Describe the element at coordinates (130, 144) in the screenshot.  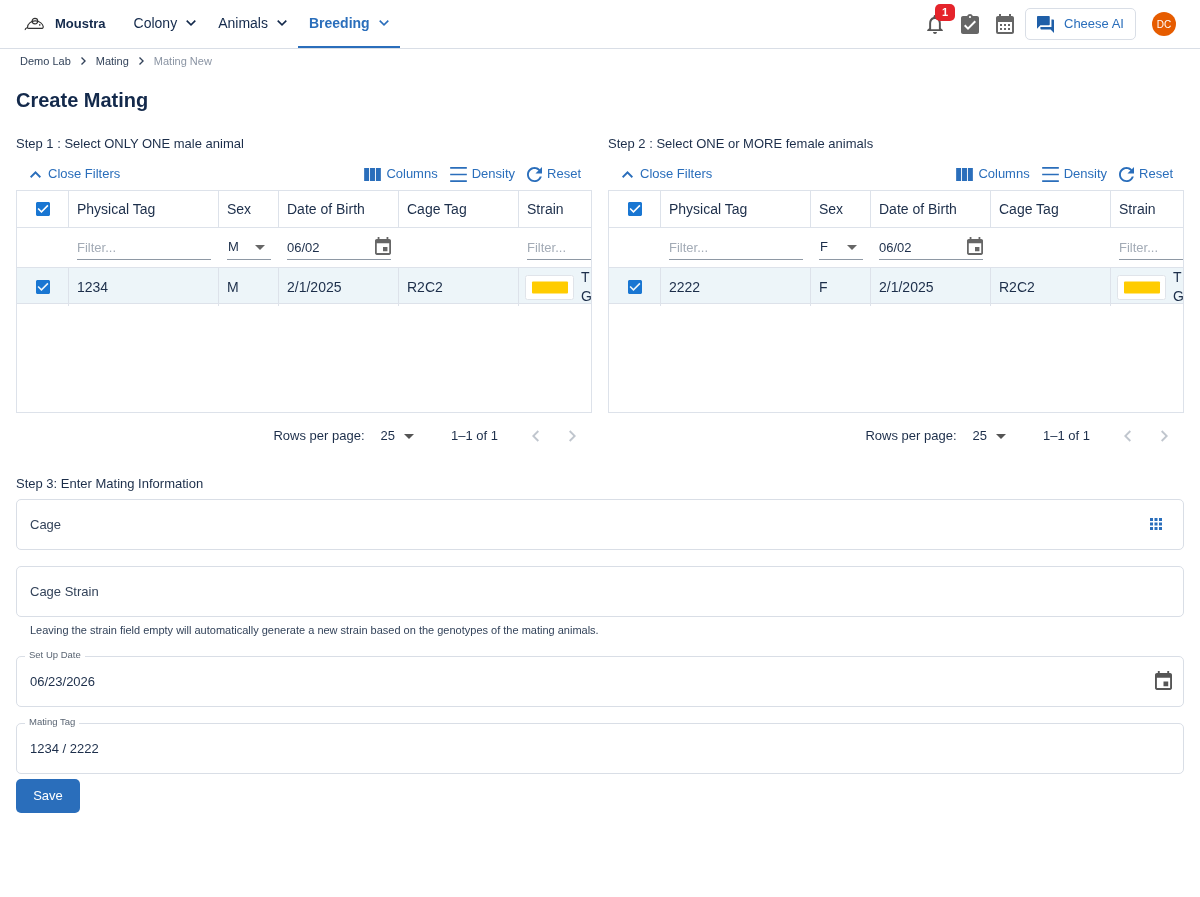
I see `step-label: Step 1 : Select ONLY ONE male animal` at that location.